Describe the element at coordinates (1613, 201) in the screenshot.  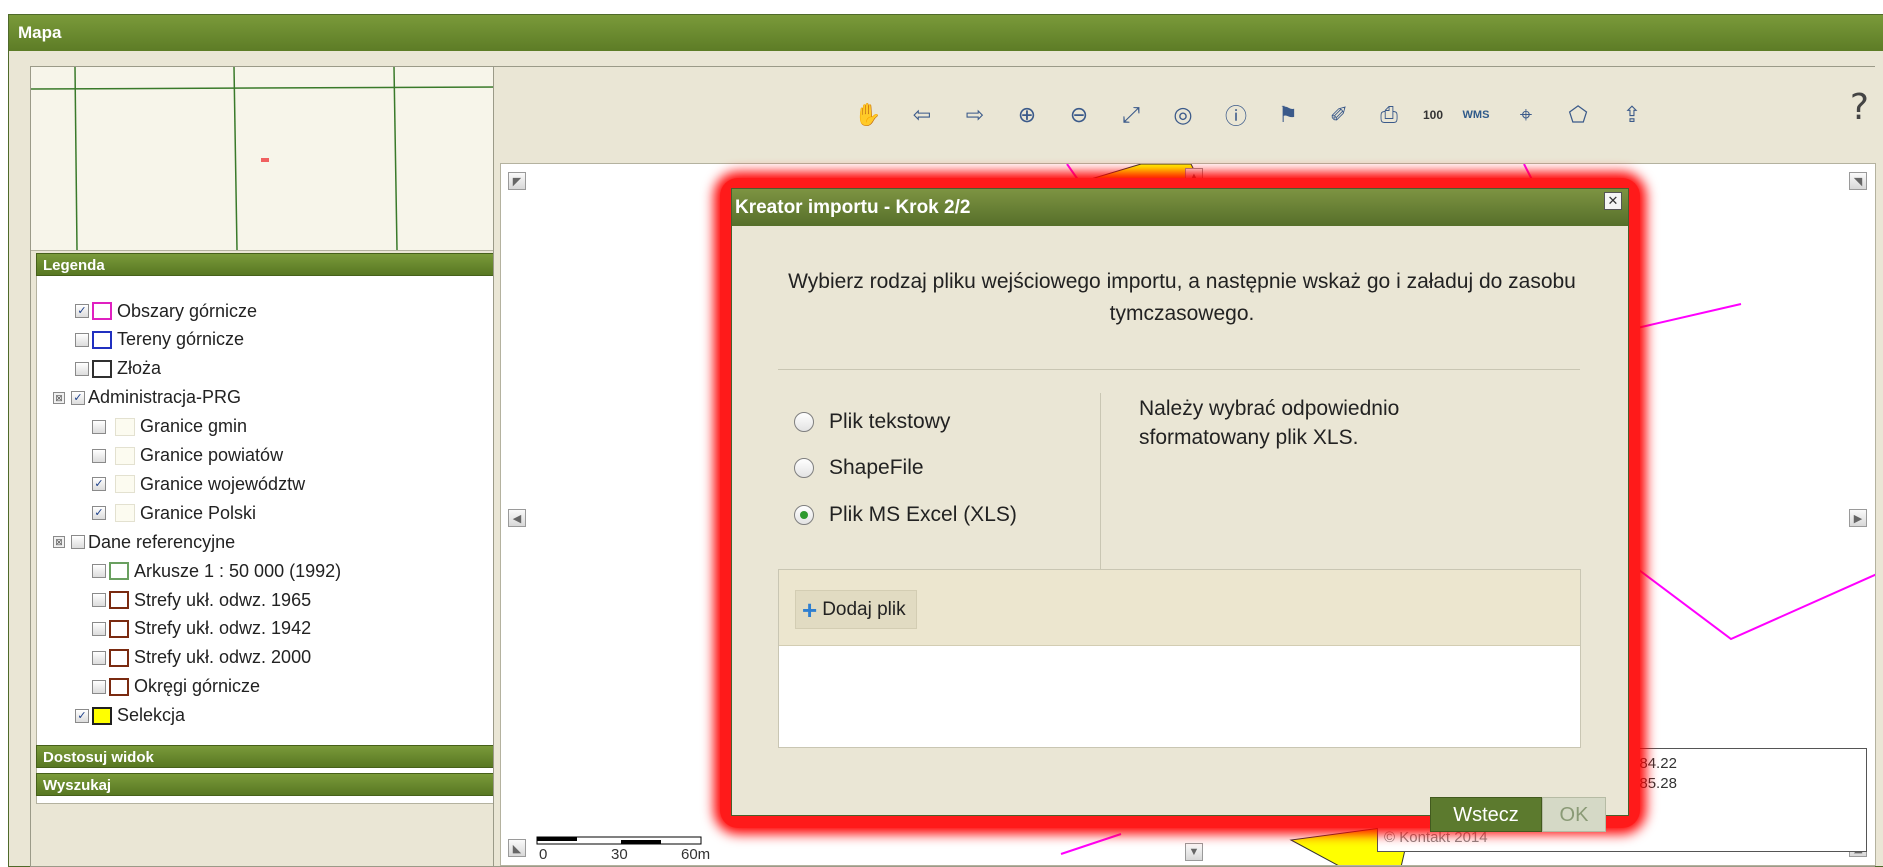
I see `close-icon: ✕` at that location.